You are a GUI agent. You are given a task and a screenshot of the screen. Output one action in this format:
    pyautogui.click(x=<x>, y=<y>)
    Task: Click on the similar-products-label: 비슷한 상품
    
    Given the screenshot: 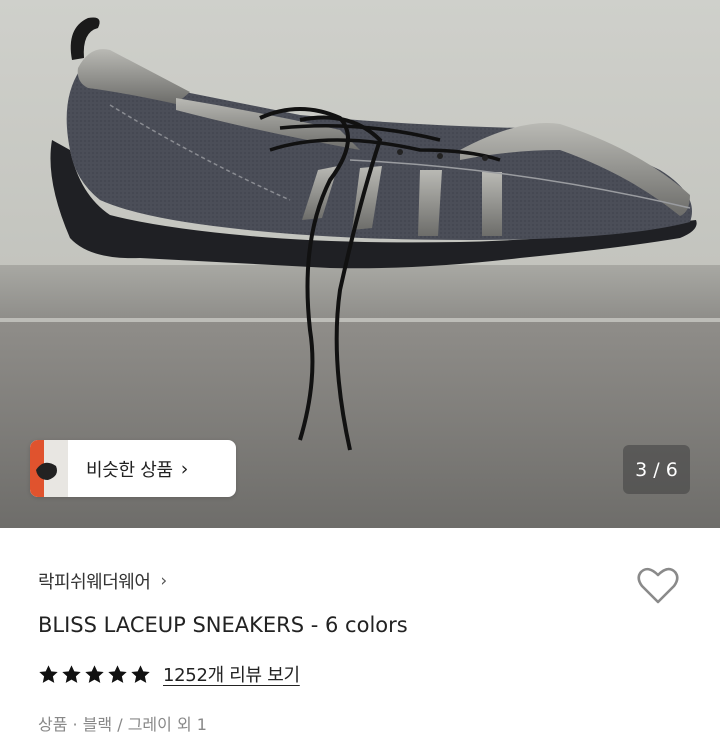 What is the action you would take?
    pyautogui.click(x=129, y=470)
    